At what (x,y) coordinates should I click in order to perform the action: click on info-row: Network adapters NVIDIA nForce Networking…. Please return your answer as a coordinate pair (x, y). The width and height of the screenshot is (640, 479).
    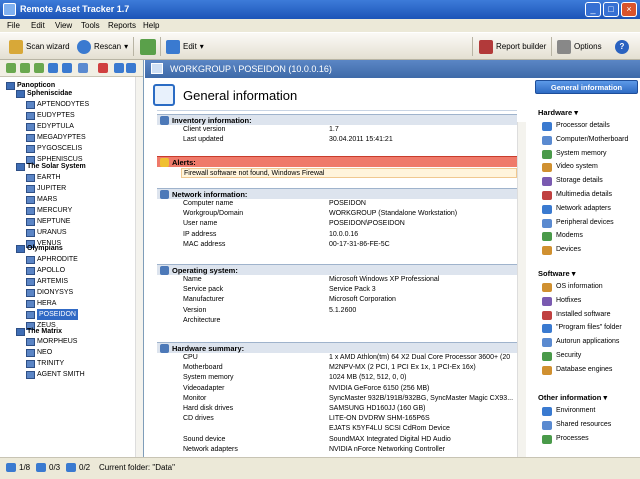
    Looking at the image, I should click on (337, 450).